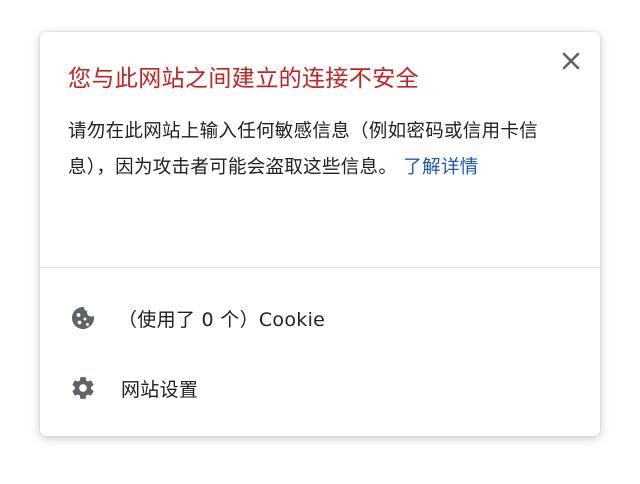 The width and height of the screenshot is (640, 484). I want to click on cookies-row: （使用了 0 个）Cookie, so click(320, 318).